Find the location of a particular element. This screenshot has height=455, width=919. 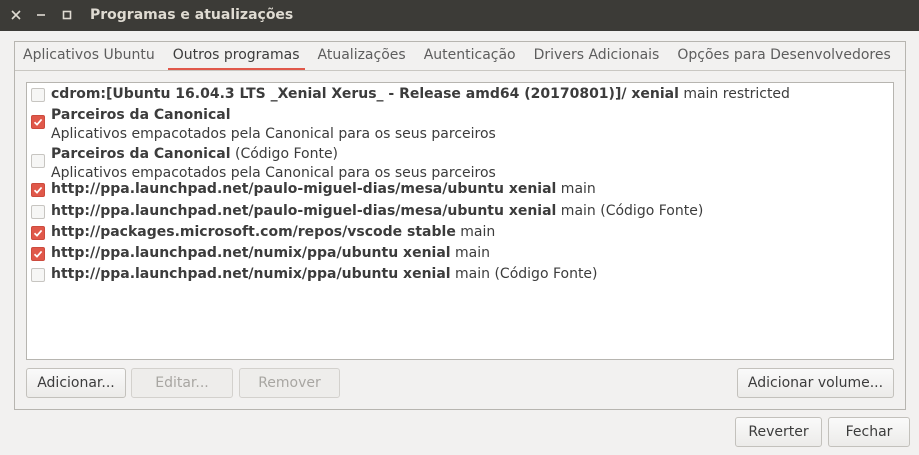

window-title: Programas e atualizações is located at coordinates (192, 15).